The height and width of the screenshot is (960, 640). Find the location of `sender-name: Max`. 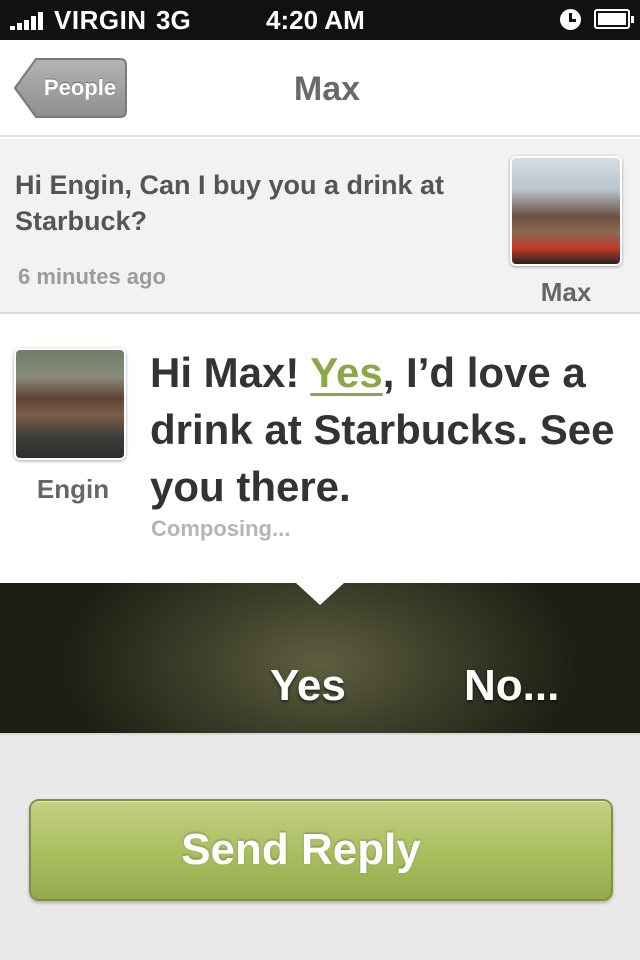

sender-name: Max is located at coordinates (566, 292).